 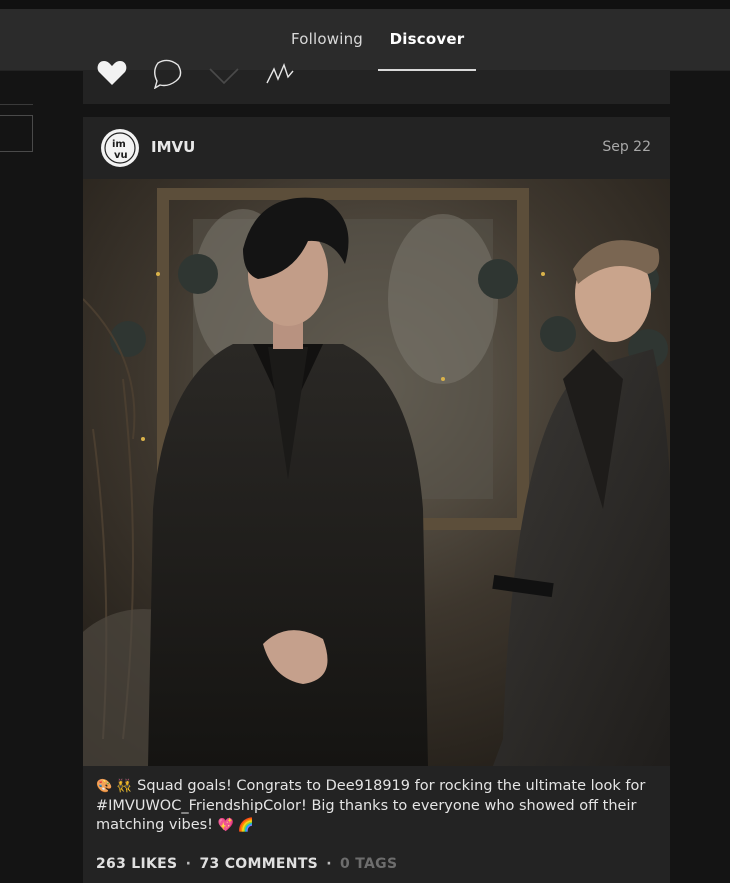 What do you see at coordinates (236, 825) in the screenshot?
I see `caption-emoji-end: 💖 🌈` at bounding box center [236, 825].